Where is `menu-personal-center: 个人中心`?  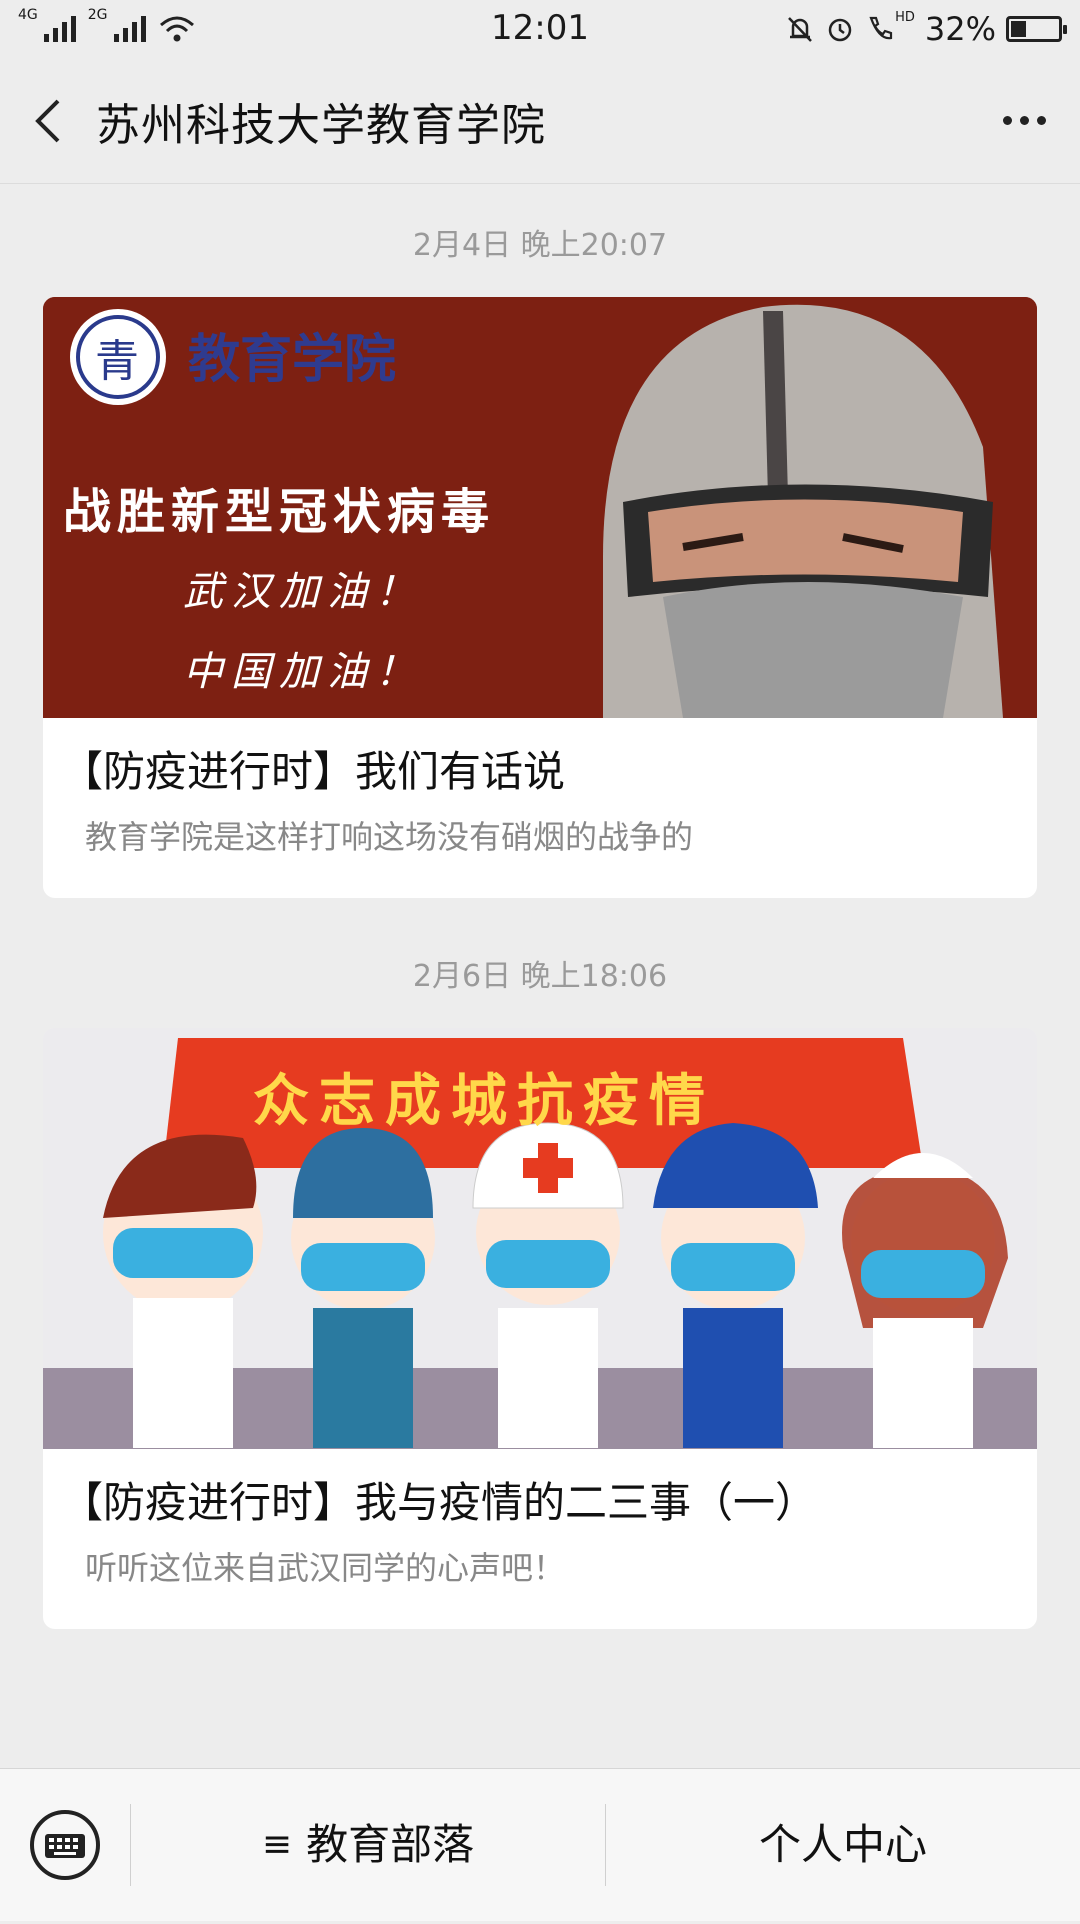 menu-personal-center: 个人中心 is located at coordinates (843, 1845).